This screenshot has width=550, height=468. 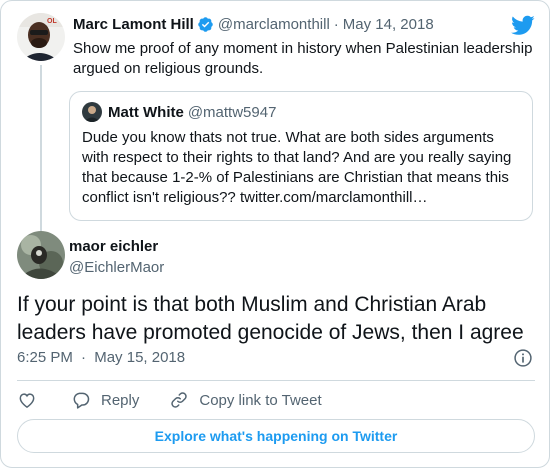 I want to click on quoted-avatar, so click(x=92, y=112).